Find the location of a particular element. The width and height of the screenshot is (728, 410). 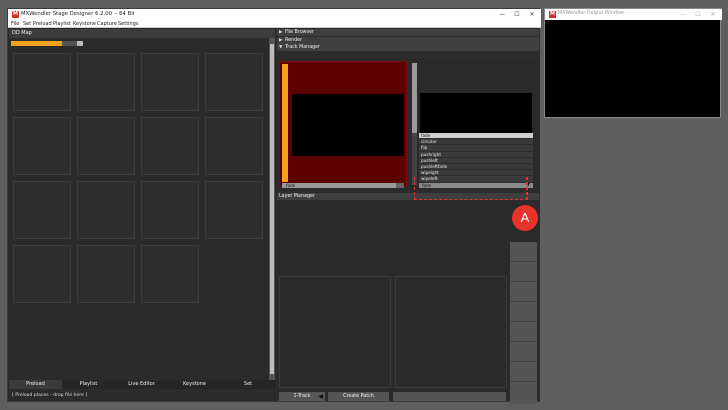

dd-map-progress is located at coordinates (46, 43).